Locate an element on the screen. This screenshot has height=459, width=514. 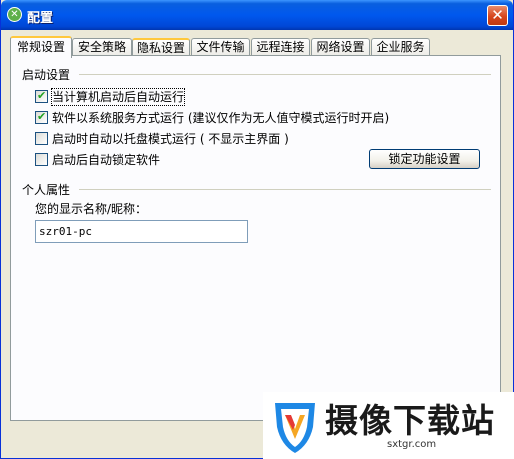
checkbox-tray-mode is located at coordinates (41, 138).